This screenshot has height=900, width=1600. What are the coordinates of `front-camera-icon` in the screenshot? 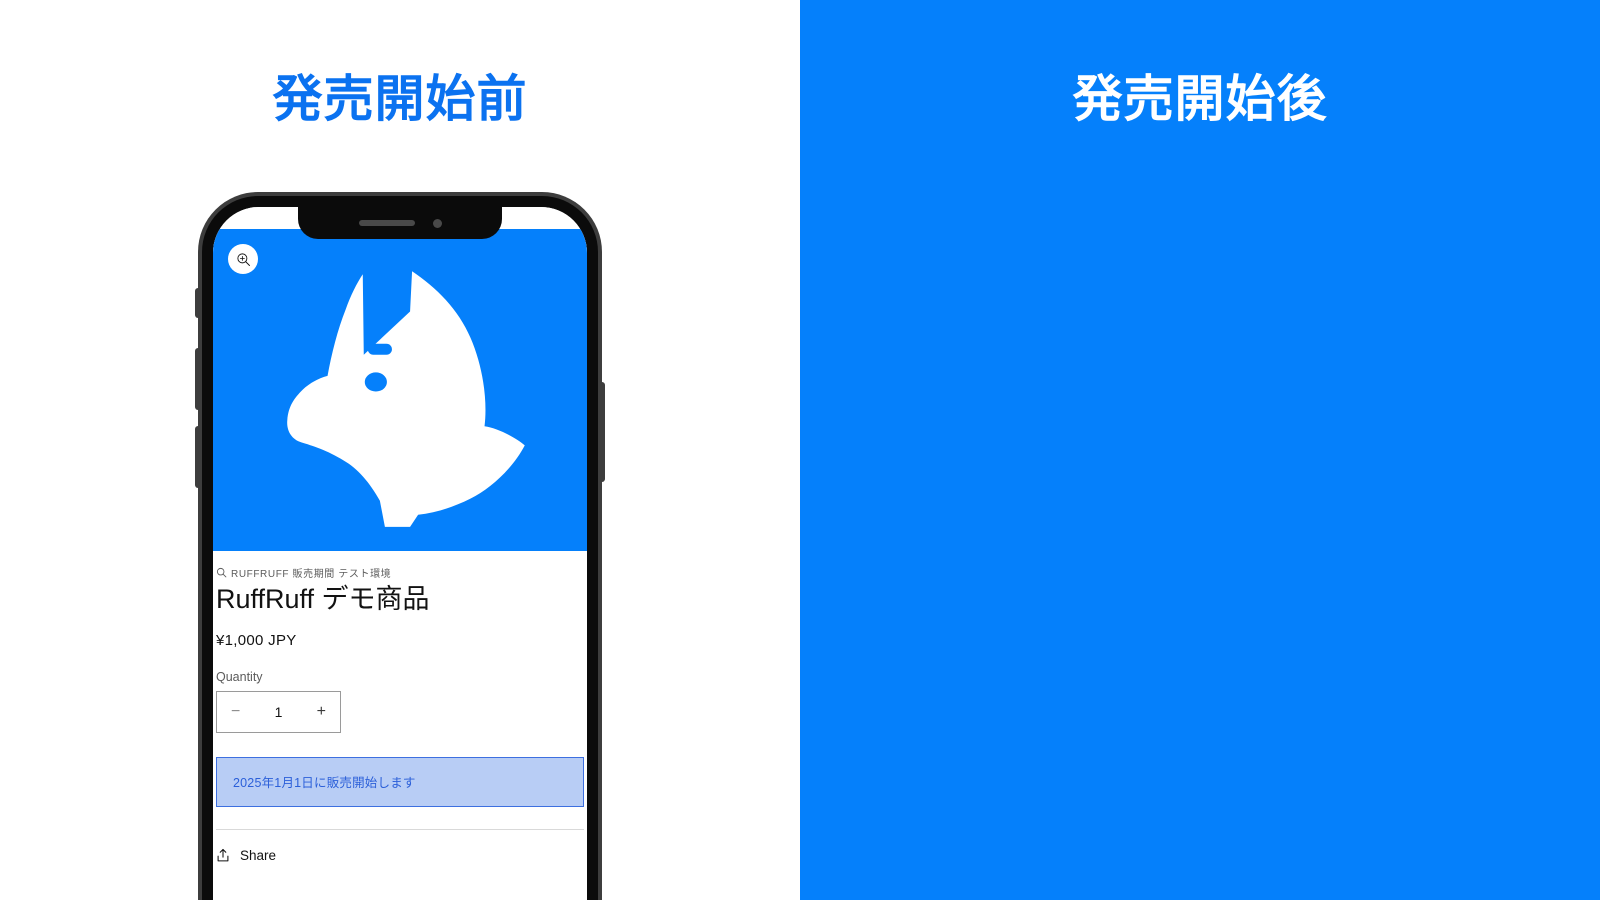 It's located at (437, 223).